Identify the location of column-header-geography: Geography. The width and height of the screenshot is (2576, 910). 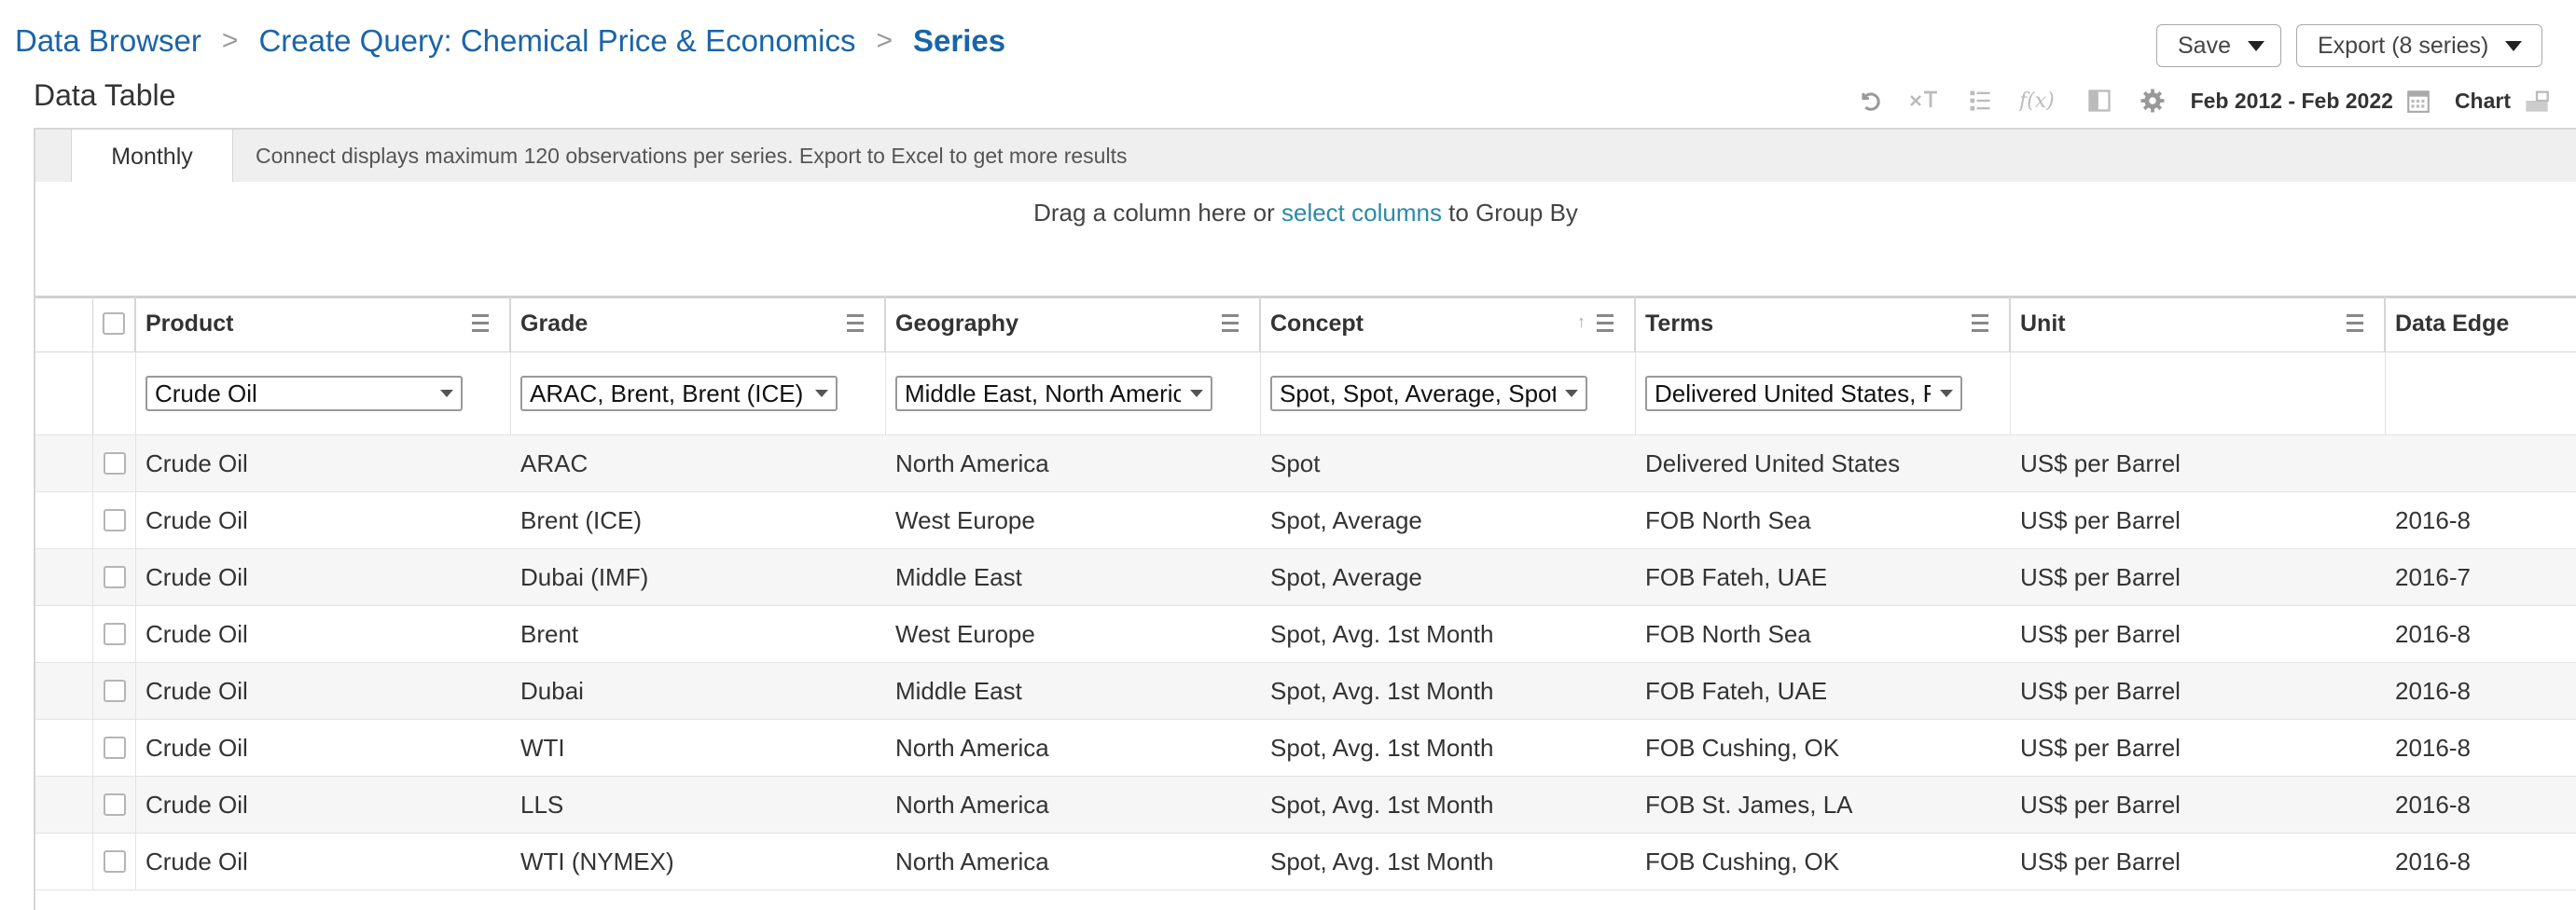
(1073, 324).